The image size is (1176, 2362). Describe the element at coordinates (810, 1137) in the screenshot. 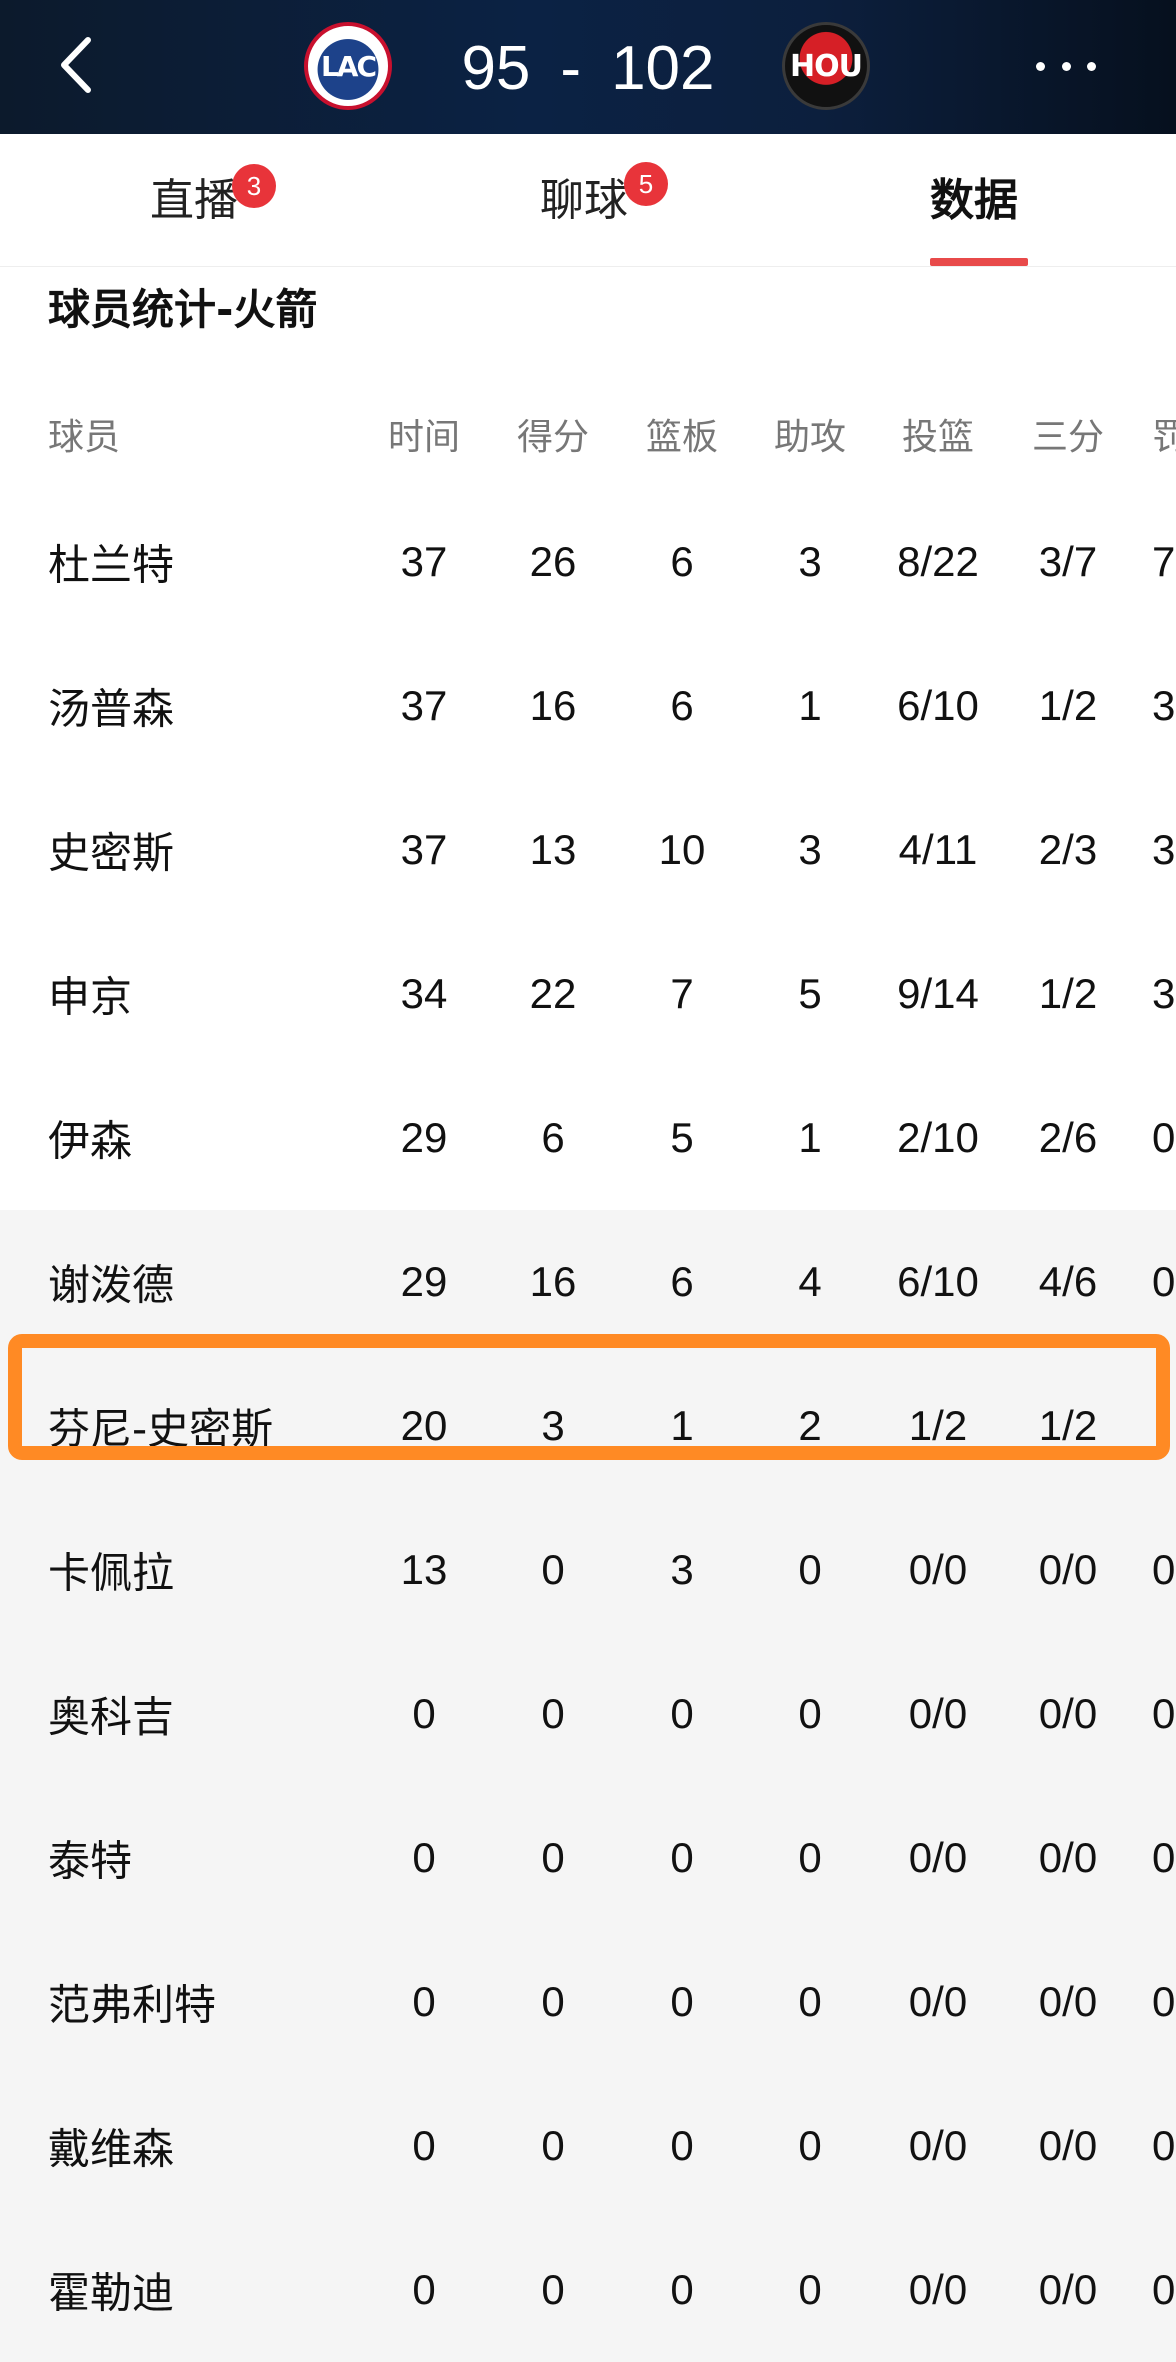

I see `stat-assists: 1` at that location.